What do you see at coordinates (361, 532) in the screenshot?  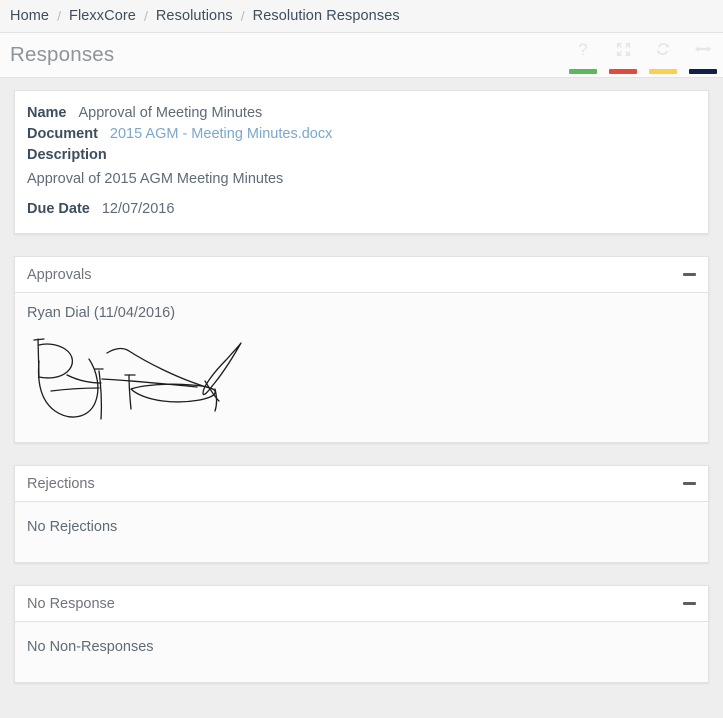 I see `rejections-panel-body: No Rejections` at bounding box center [361, 532].